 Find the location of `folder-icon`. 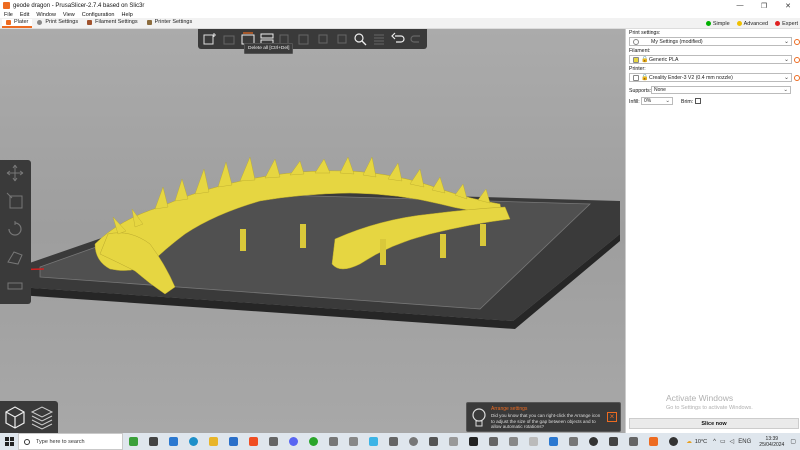

folder-icon is located at coordinates (213, 441).